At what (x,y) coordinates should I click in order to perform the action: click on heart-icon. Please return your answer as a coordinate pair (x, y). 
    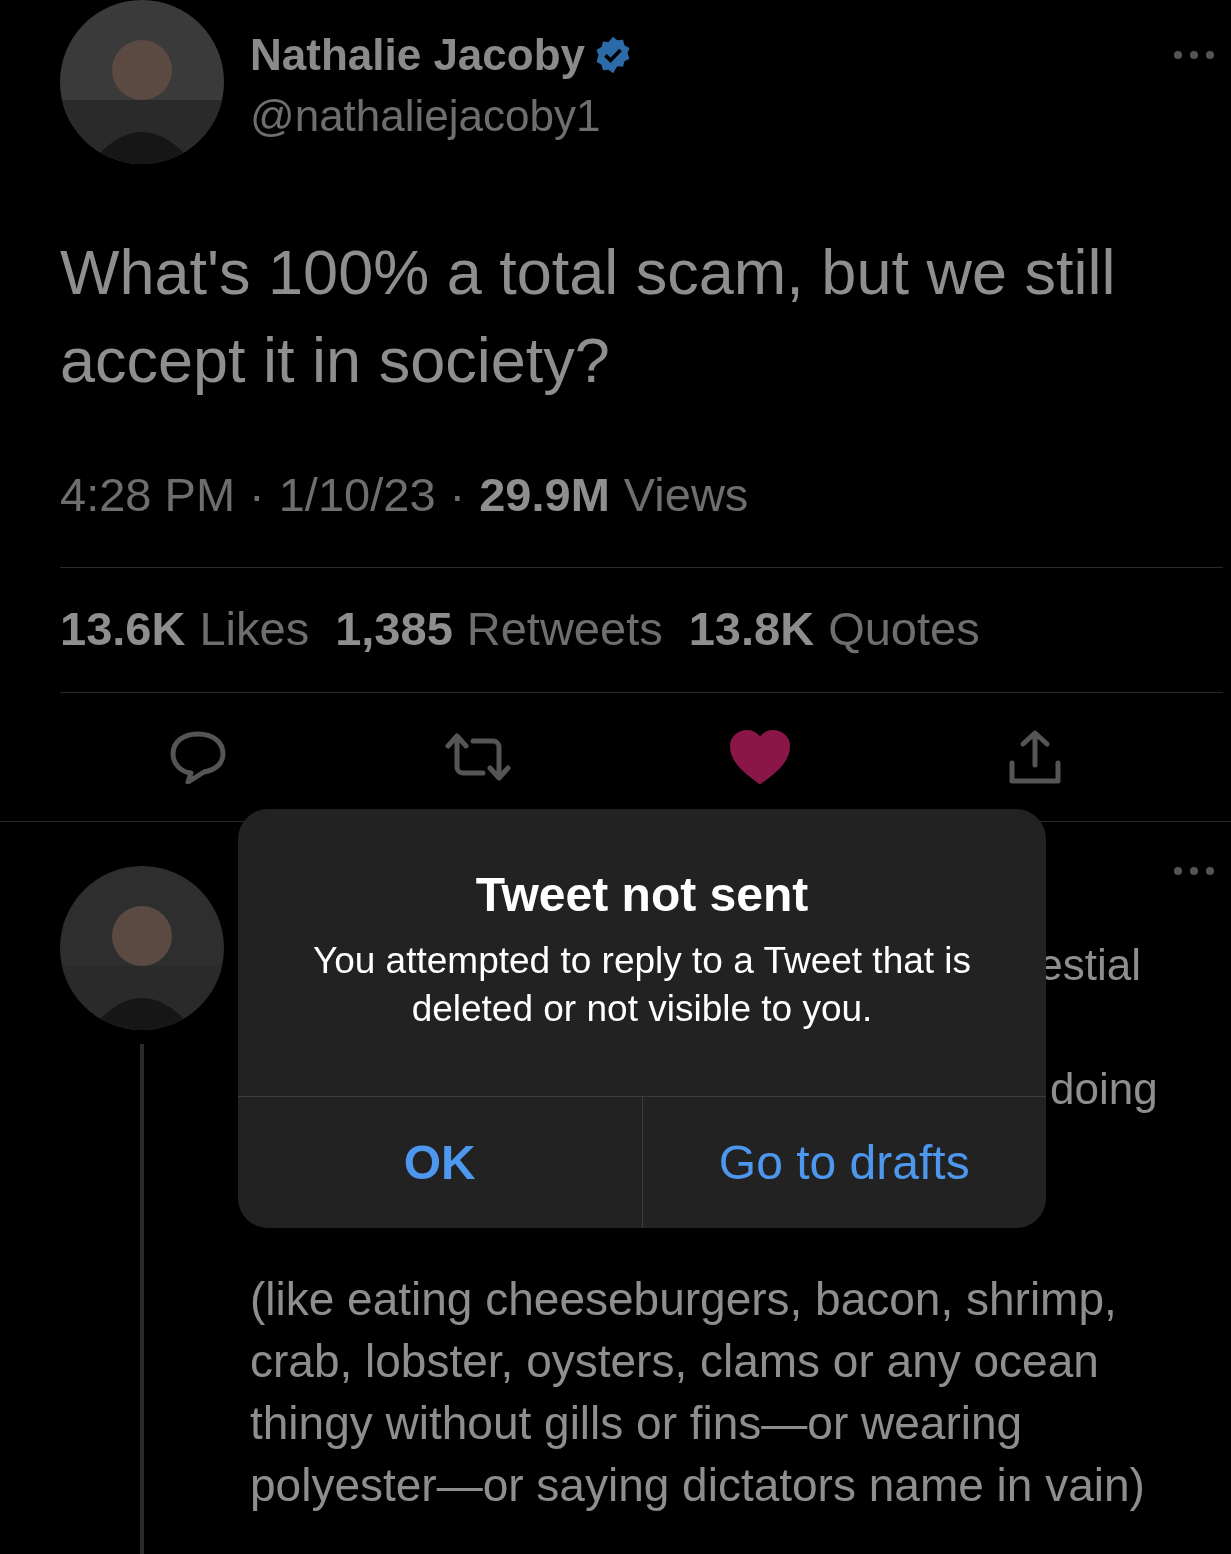
    Looking at the image, I should click on (759, 756).